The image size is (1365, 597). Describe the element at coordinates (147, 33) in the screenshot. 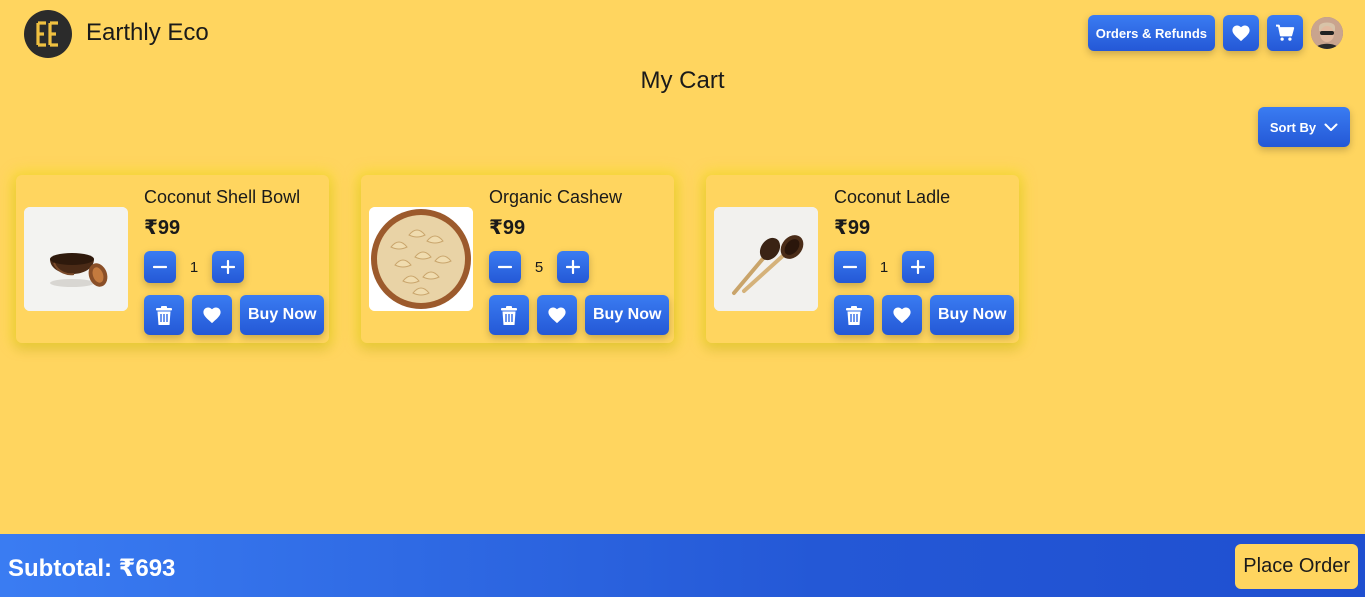

I see `brand-name: Earthly Eco` at that location.